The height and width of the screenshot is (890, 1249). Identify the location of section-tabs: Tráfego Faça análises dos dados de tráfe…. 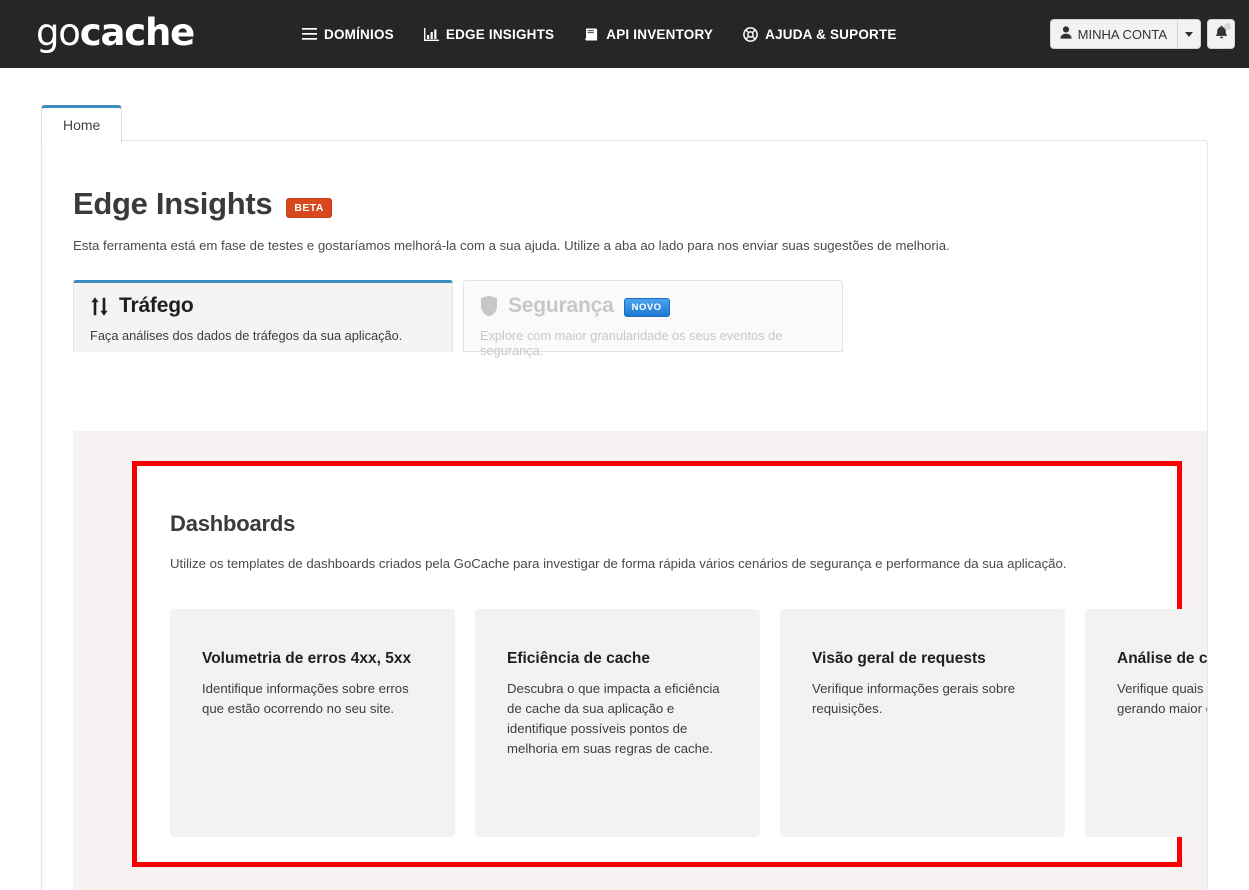
(624, 305).